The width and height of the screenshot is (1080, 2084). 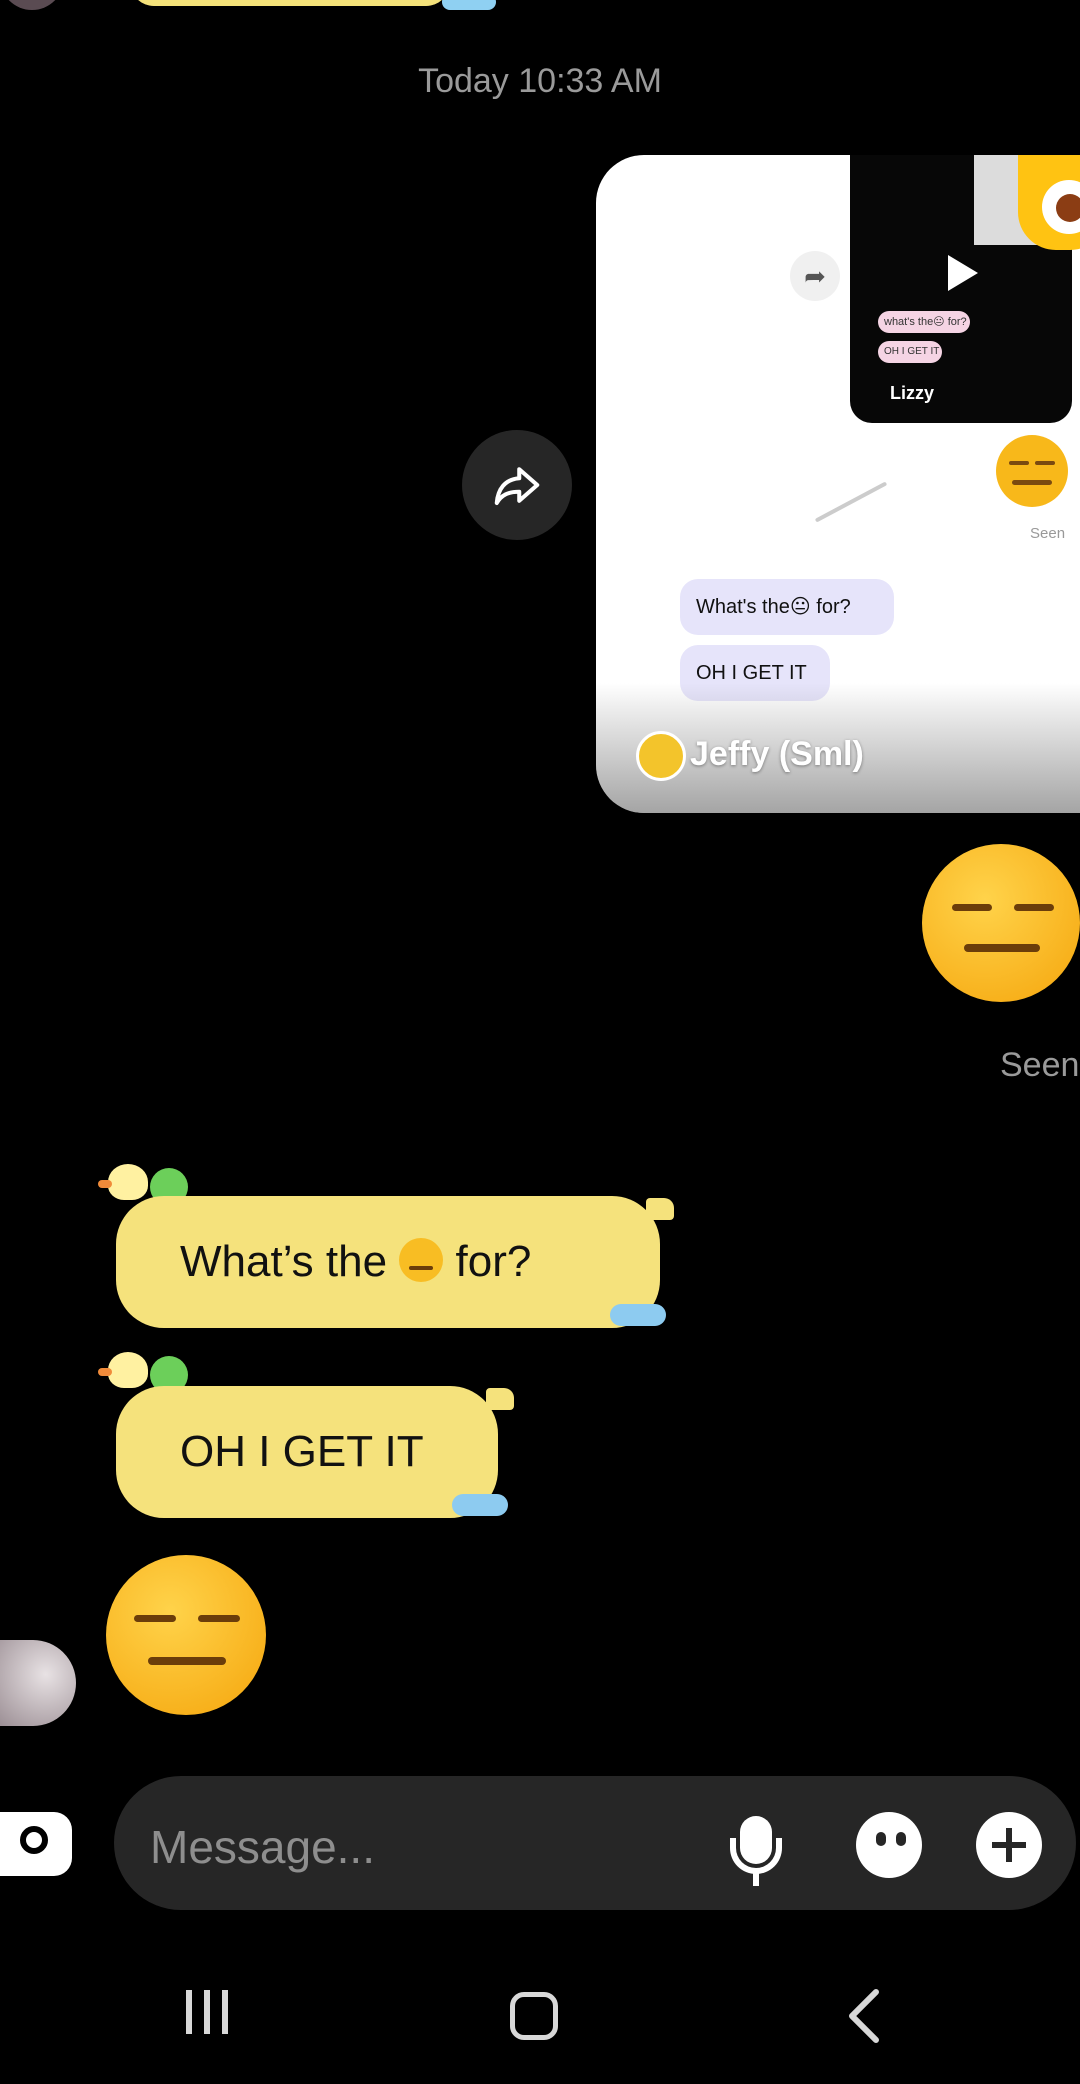 I want to click on share-button, so click(x=517, y=485).